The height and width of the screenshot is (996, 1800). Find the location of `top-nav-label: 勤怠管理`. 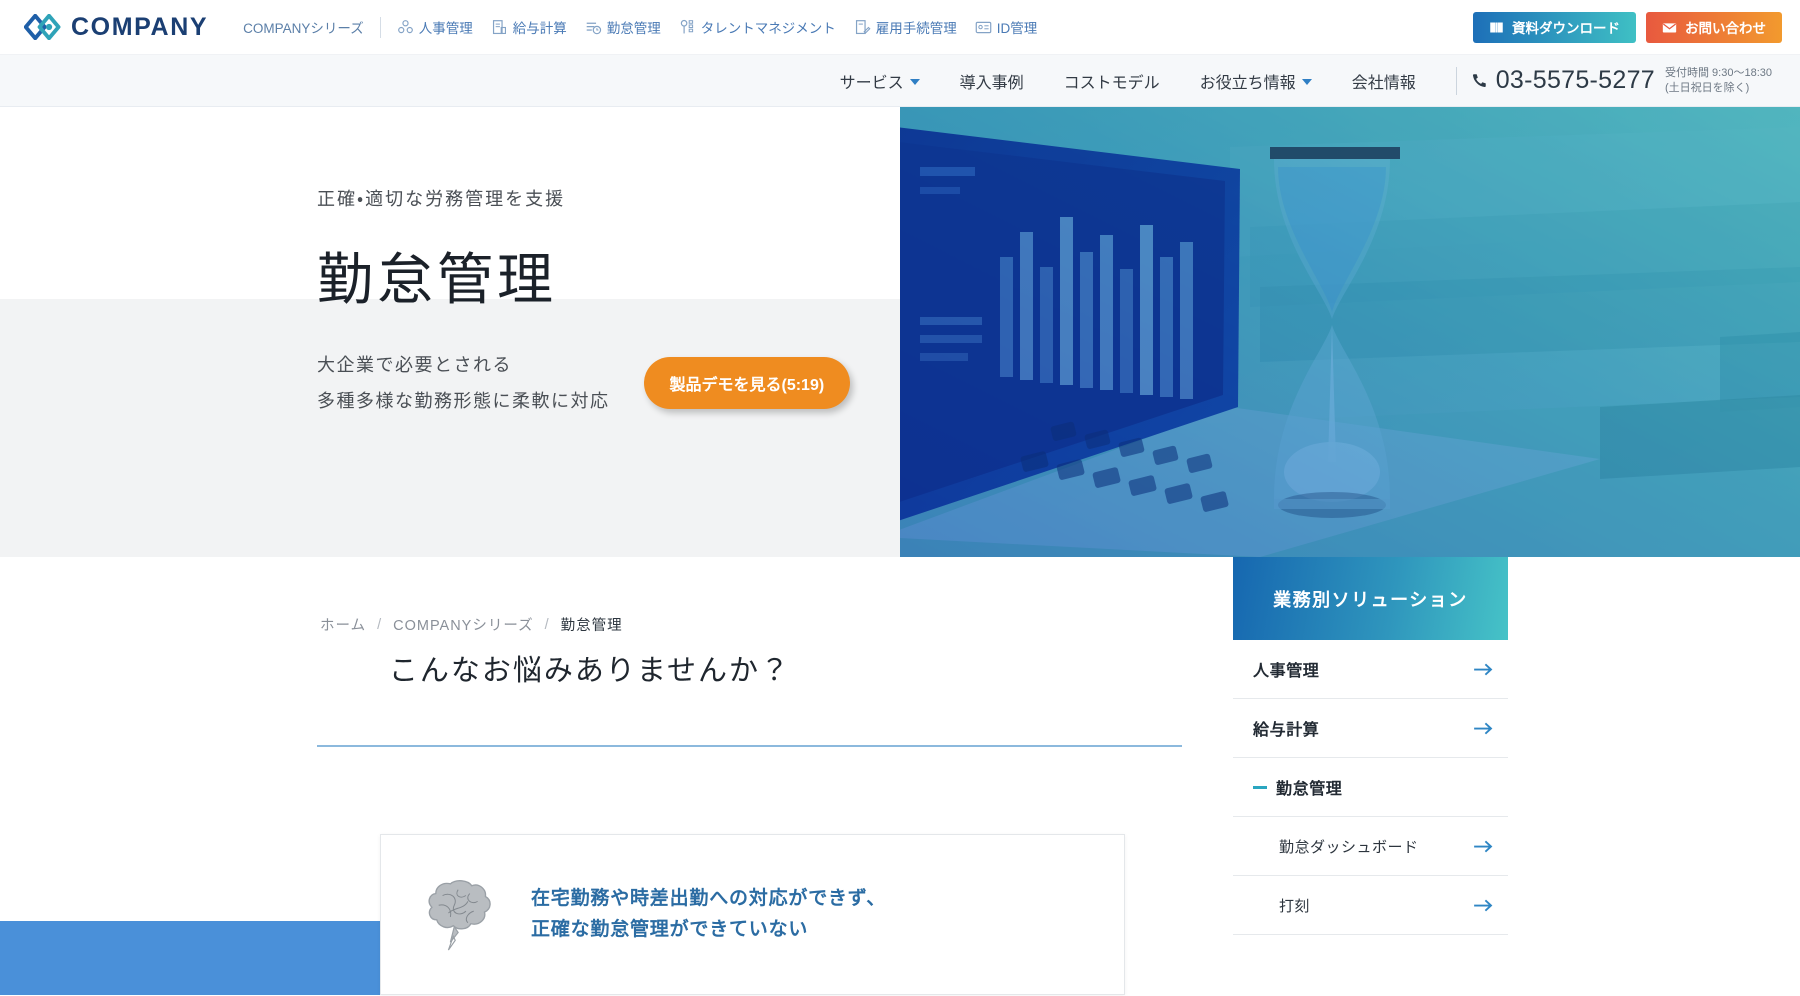

top-nav-label: 勤怠管理 is located at coordinates (633, 28).